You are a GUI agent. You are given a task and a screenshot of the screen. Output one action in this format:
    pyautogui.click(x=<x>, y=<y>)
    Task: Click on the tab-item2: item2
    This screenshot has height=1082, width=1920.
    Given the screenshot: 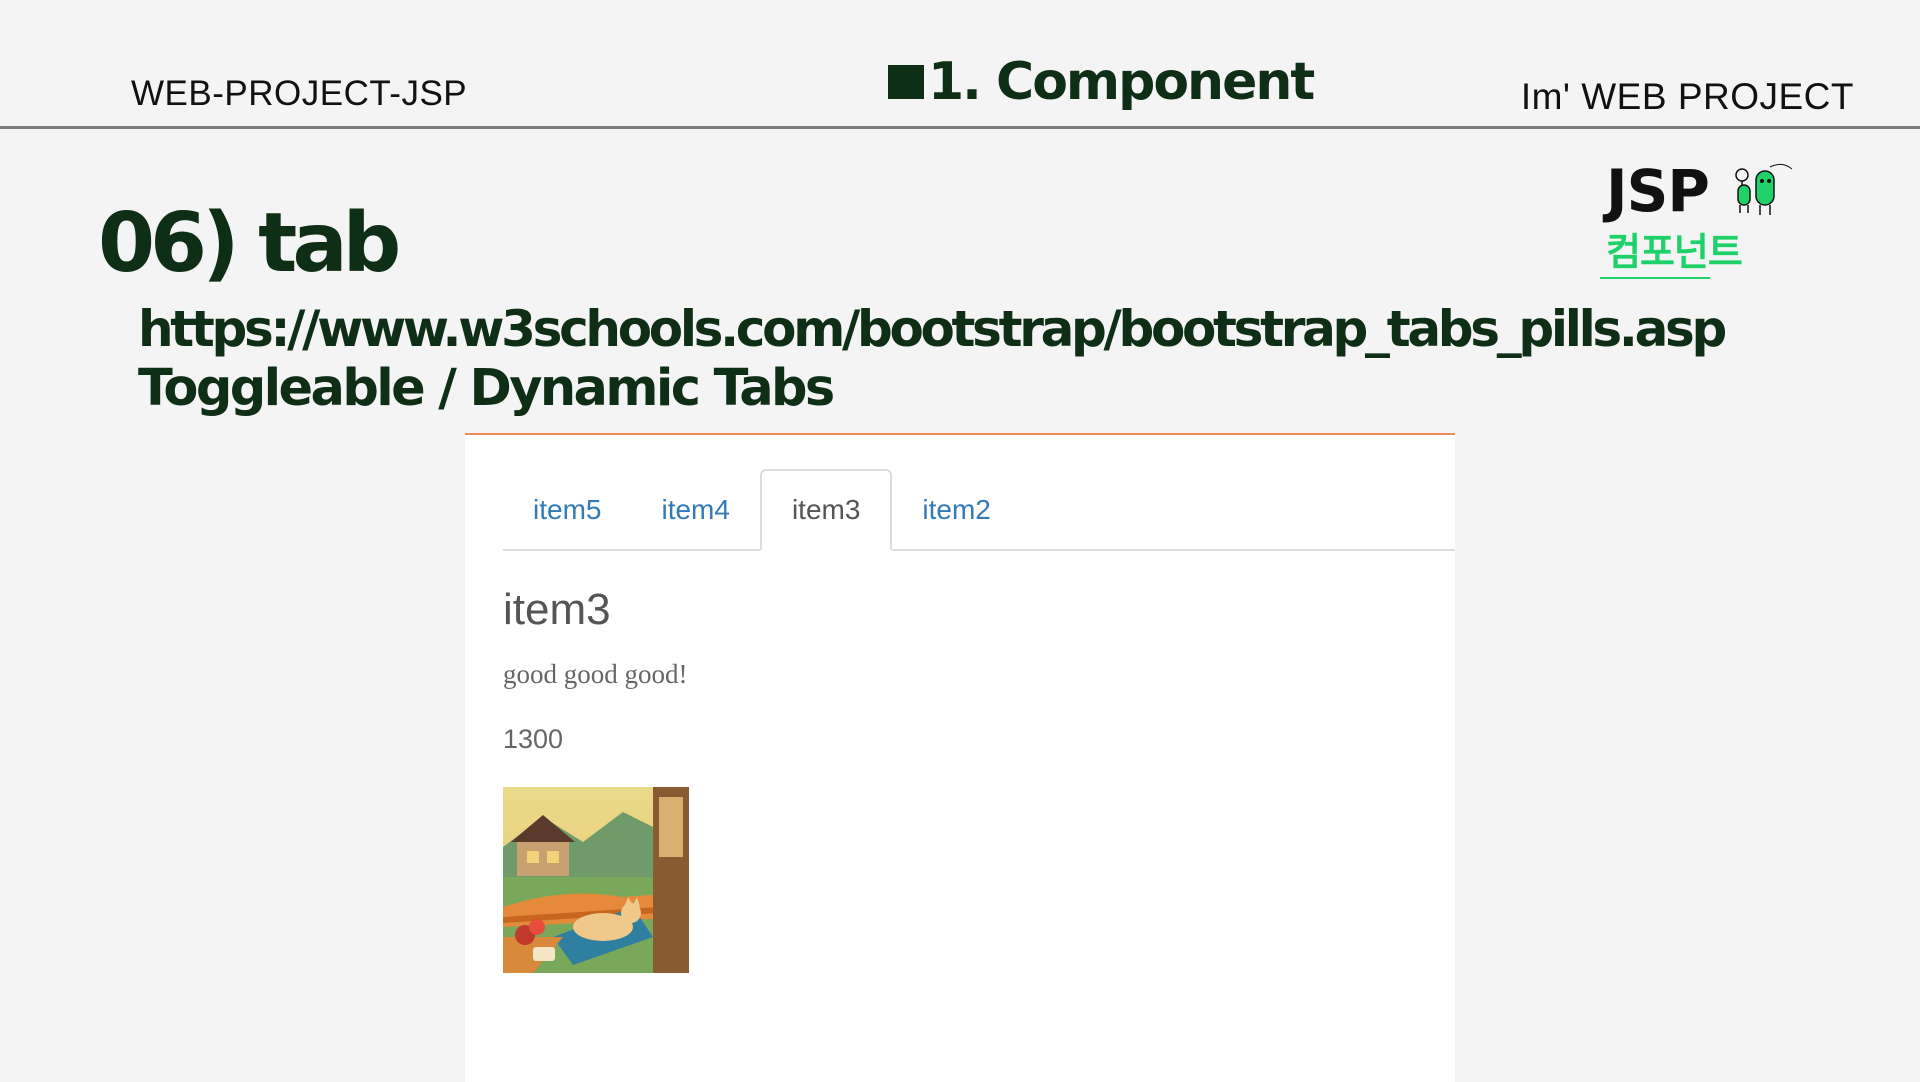 What is the action you would take?
    pyautogui.click(x=956, y=510)
    